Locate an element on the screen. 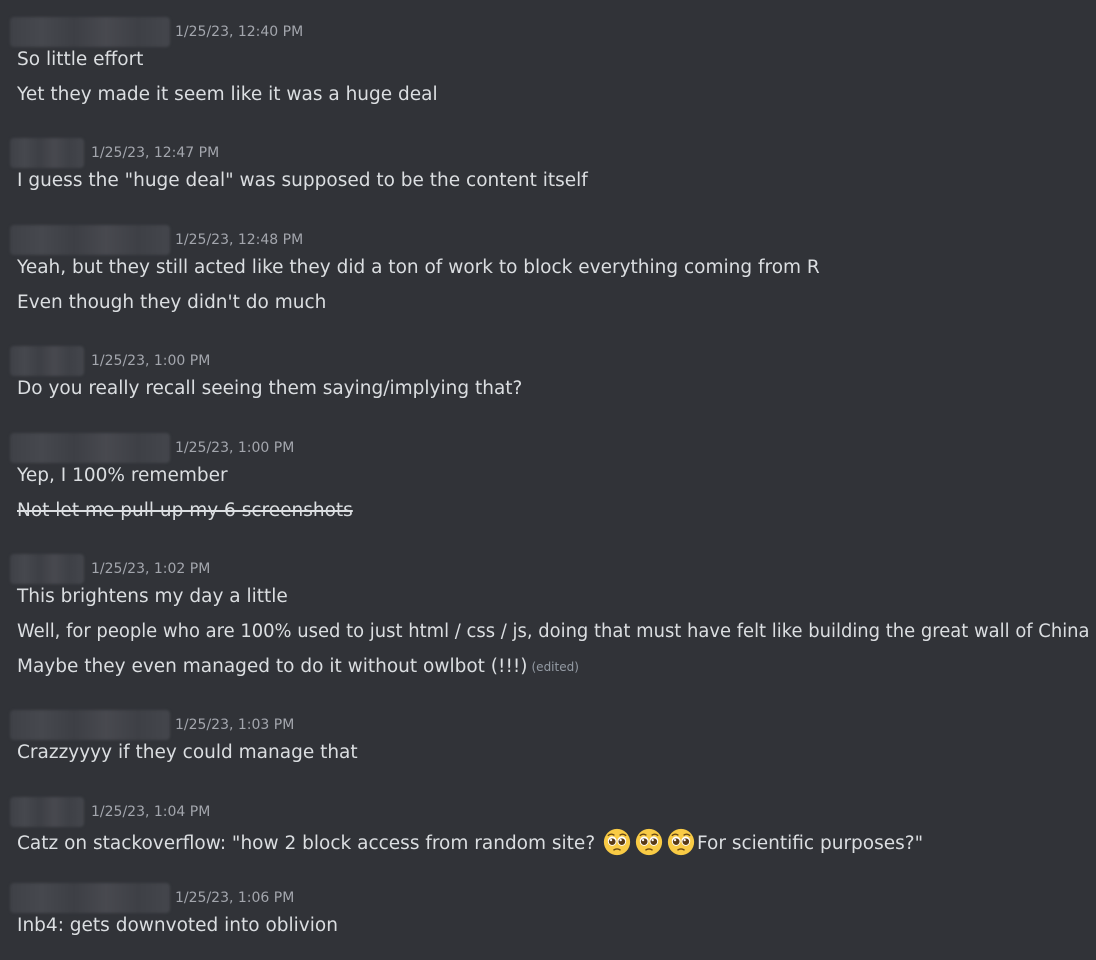 The image size is (1096, 960). message-timestamp: 1/25/23, 1:06 PM is located at coordinates (234, 898).